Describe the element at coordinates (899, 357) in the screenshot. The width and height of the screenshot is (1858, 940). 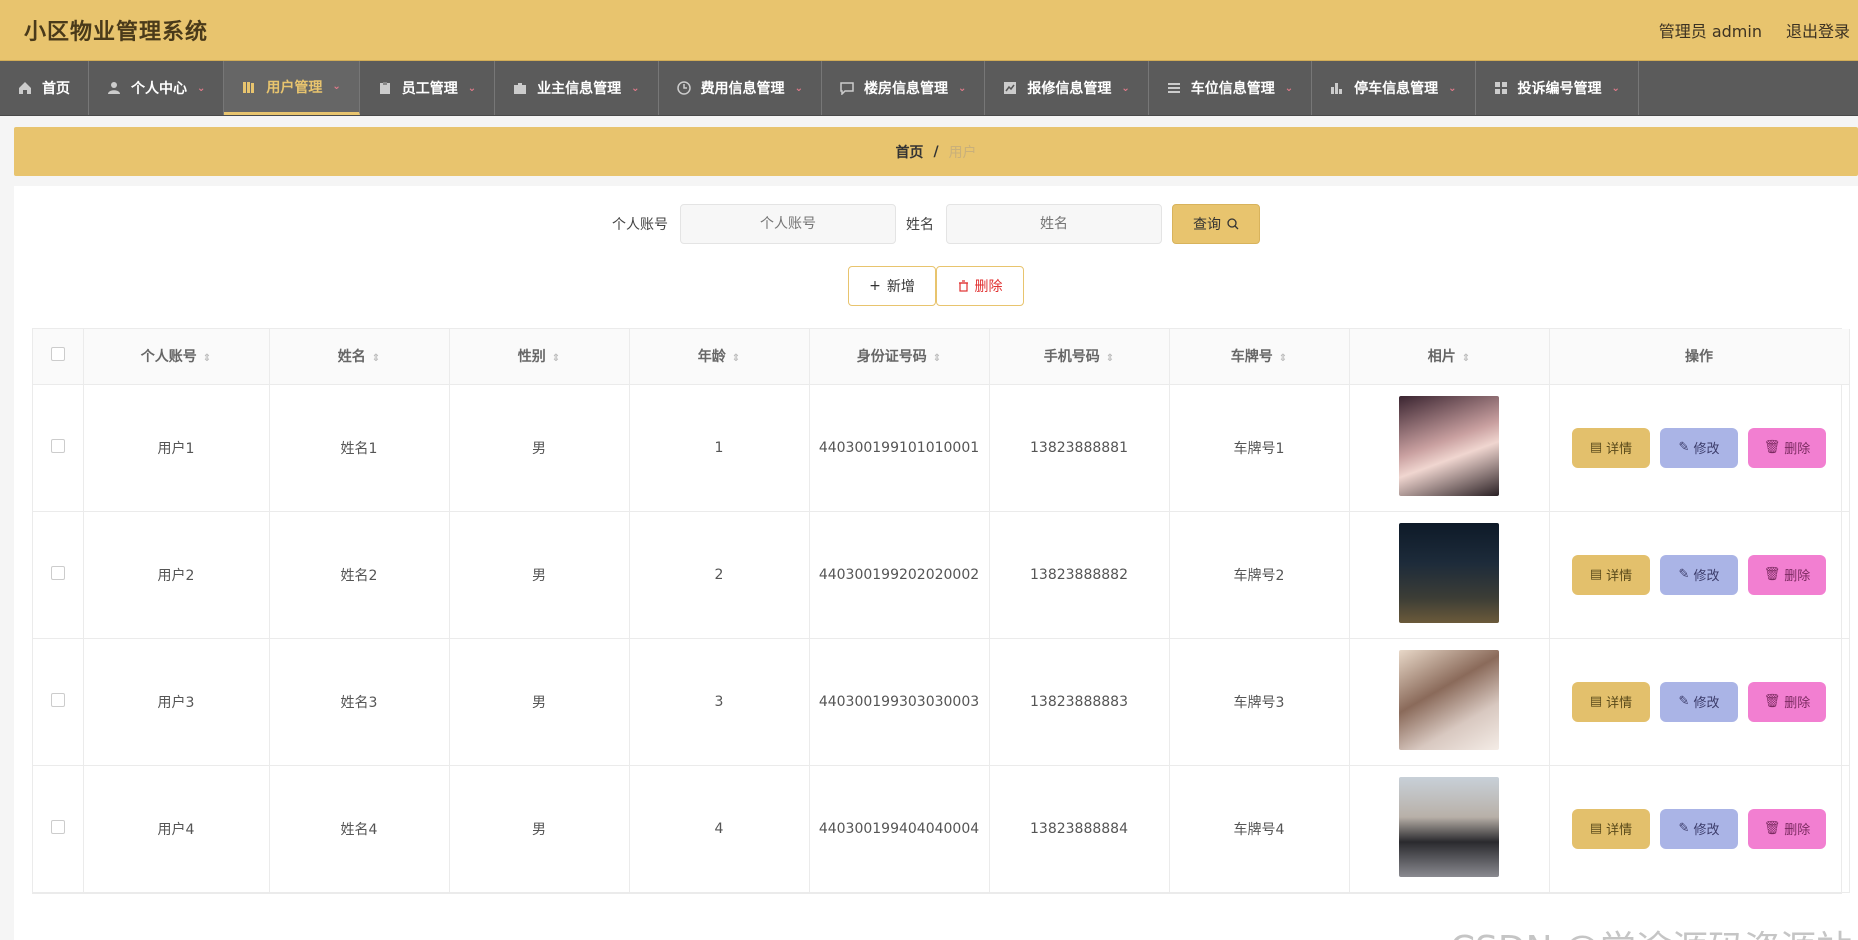
I see `col-id-number: 身份证号码 ⇕` at that location.